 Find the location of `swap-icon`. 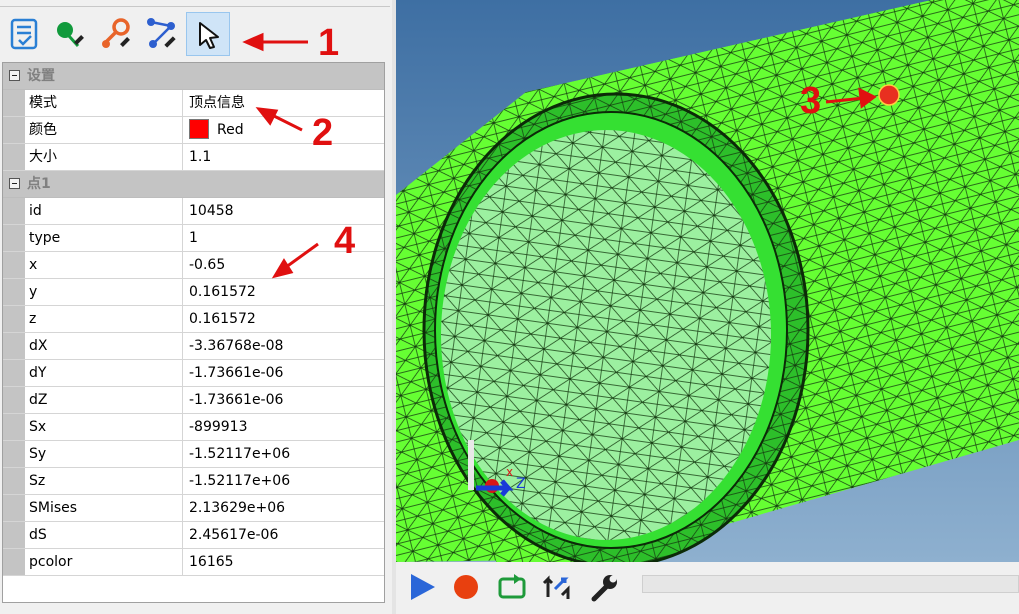

swap-icon is located at coordinates (556, 587).